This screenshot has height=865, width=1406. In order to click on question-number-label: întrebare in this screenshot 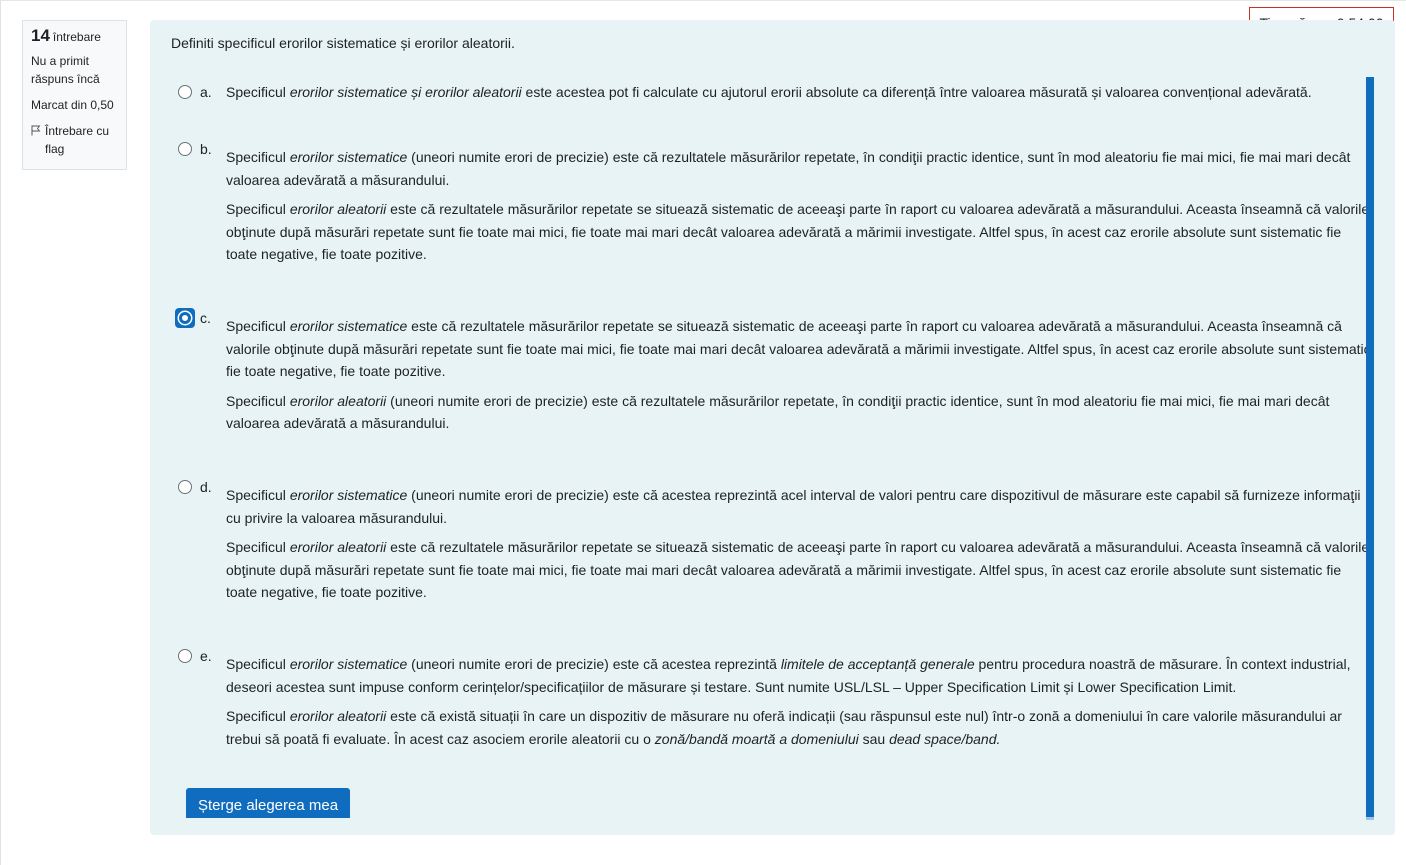, I will do `click(76, 37)`.